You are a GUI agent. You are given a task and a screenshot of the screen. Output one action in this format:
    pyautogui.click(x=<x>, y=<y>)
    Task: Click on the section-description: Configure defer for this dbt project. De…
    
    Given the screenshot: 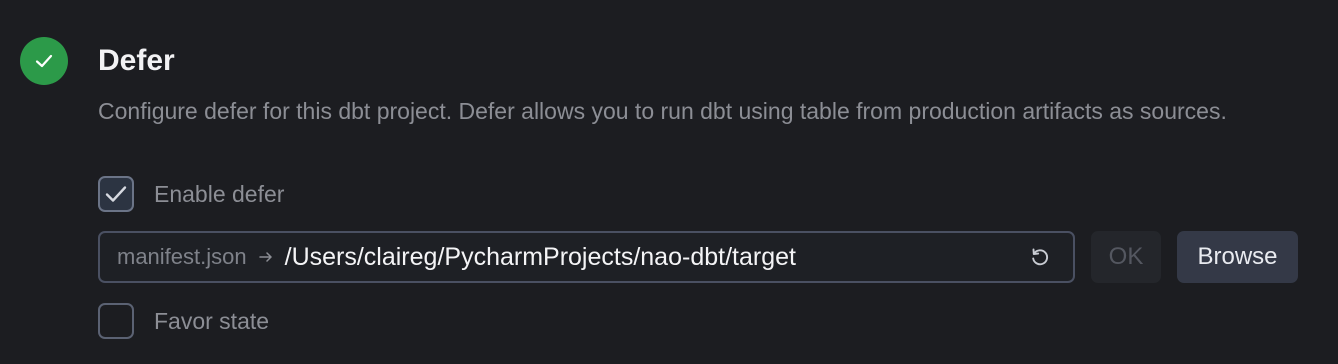 What is the action you would take?
    pyautogui.click(x=662, y=111)
    